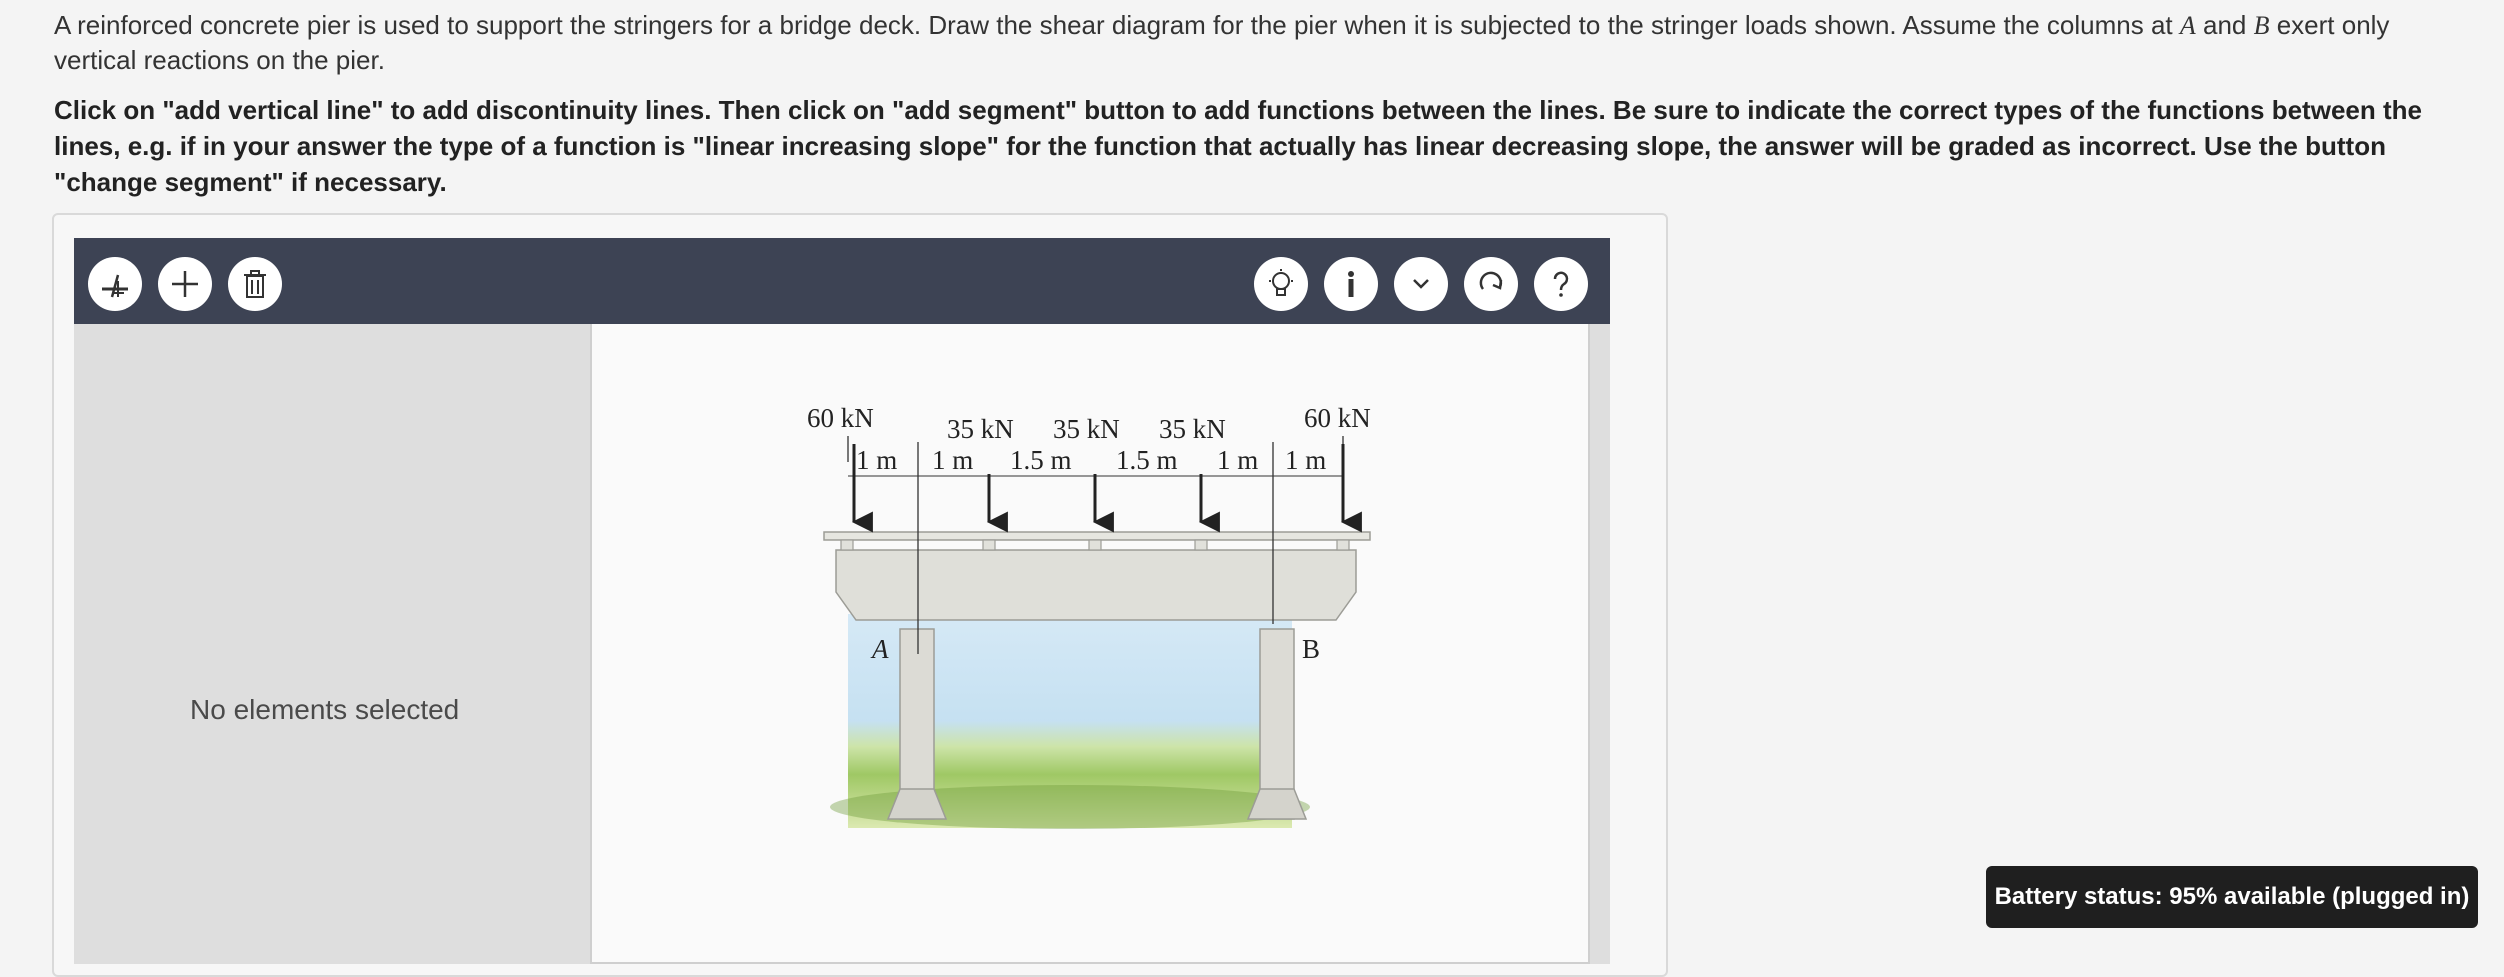 This screenshot has width=2504, height=977. I want to click on plus-icon, so click(185, 284).